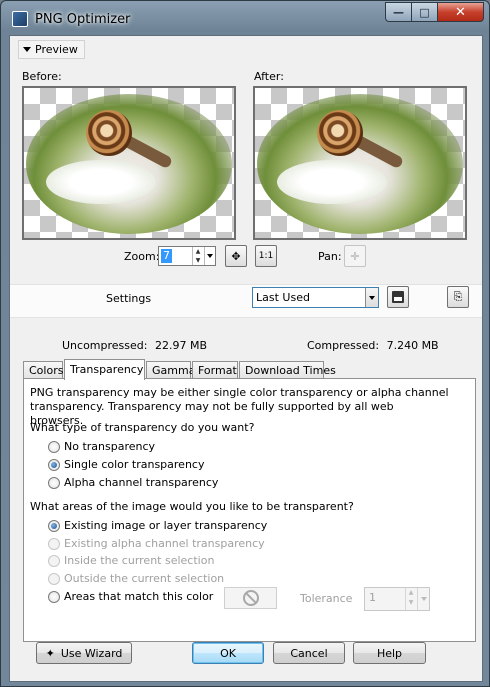  I want to click on compressed-label: Compressed: 7.240 MB, so click(373, 345).